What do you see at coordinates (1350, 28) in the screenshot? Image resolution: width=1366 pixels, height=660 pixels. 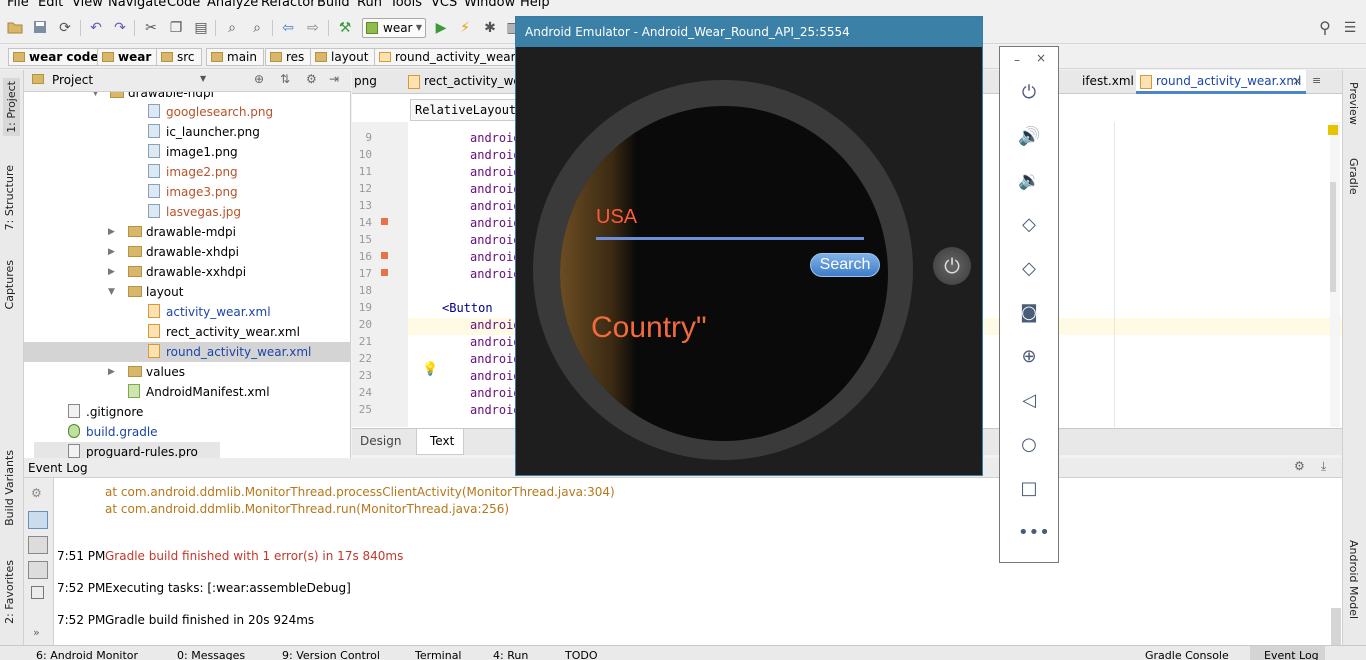 I see `event-log-icon: ☰` at bounding box center [1350, 28].